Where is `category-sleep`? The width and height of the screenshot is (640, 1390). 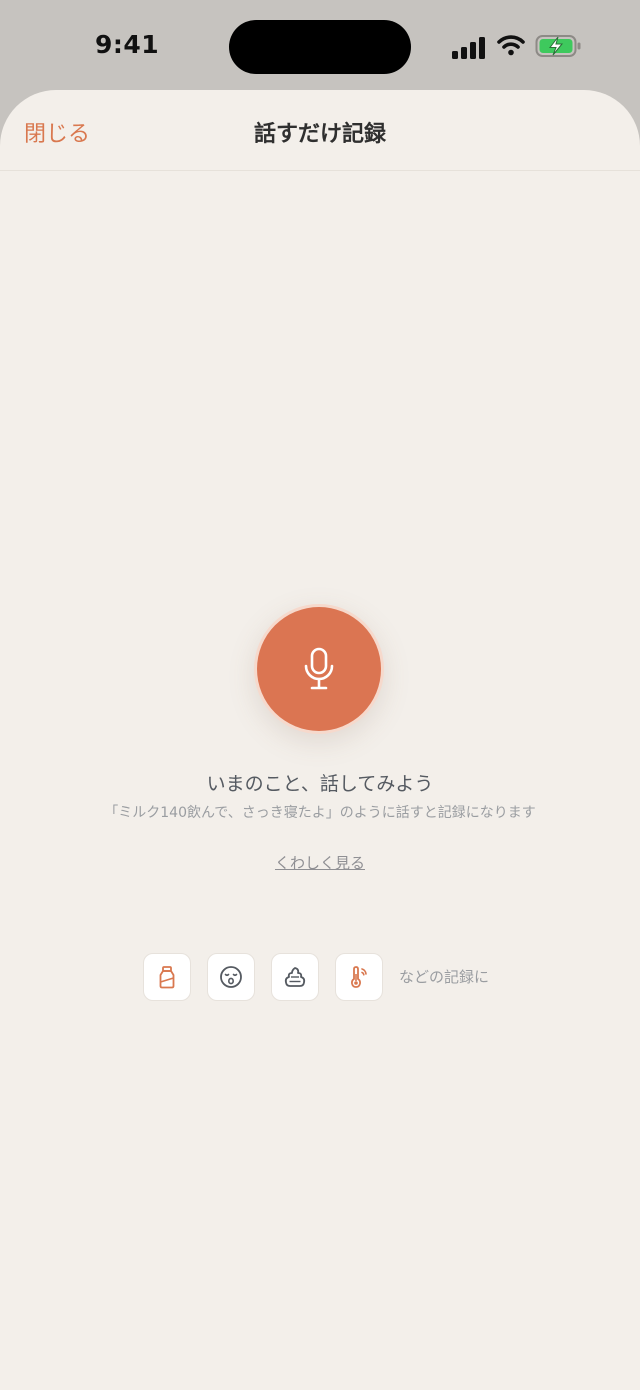 category-sleep is located at coordinates (231, 977).